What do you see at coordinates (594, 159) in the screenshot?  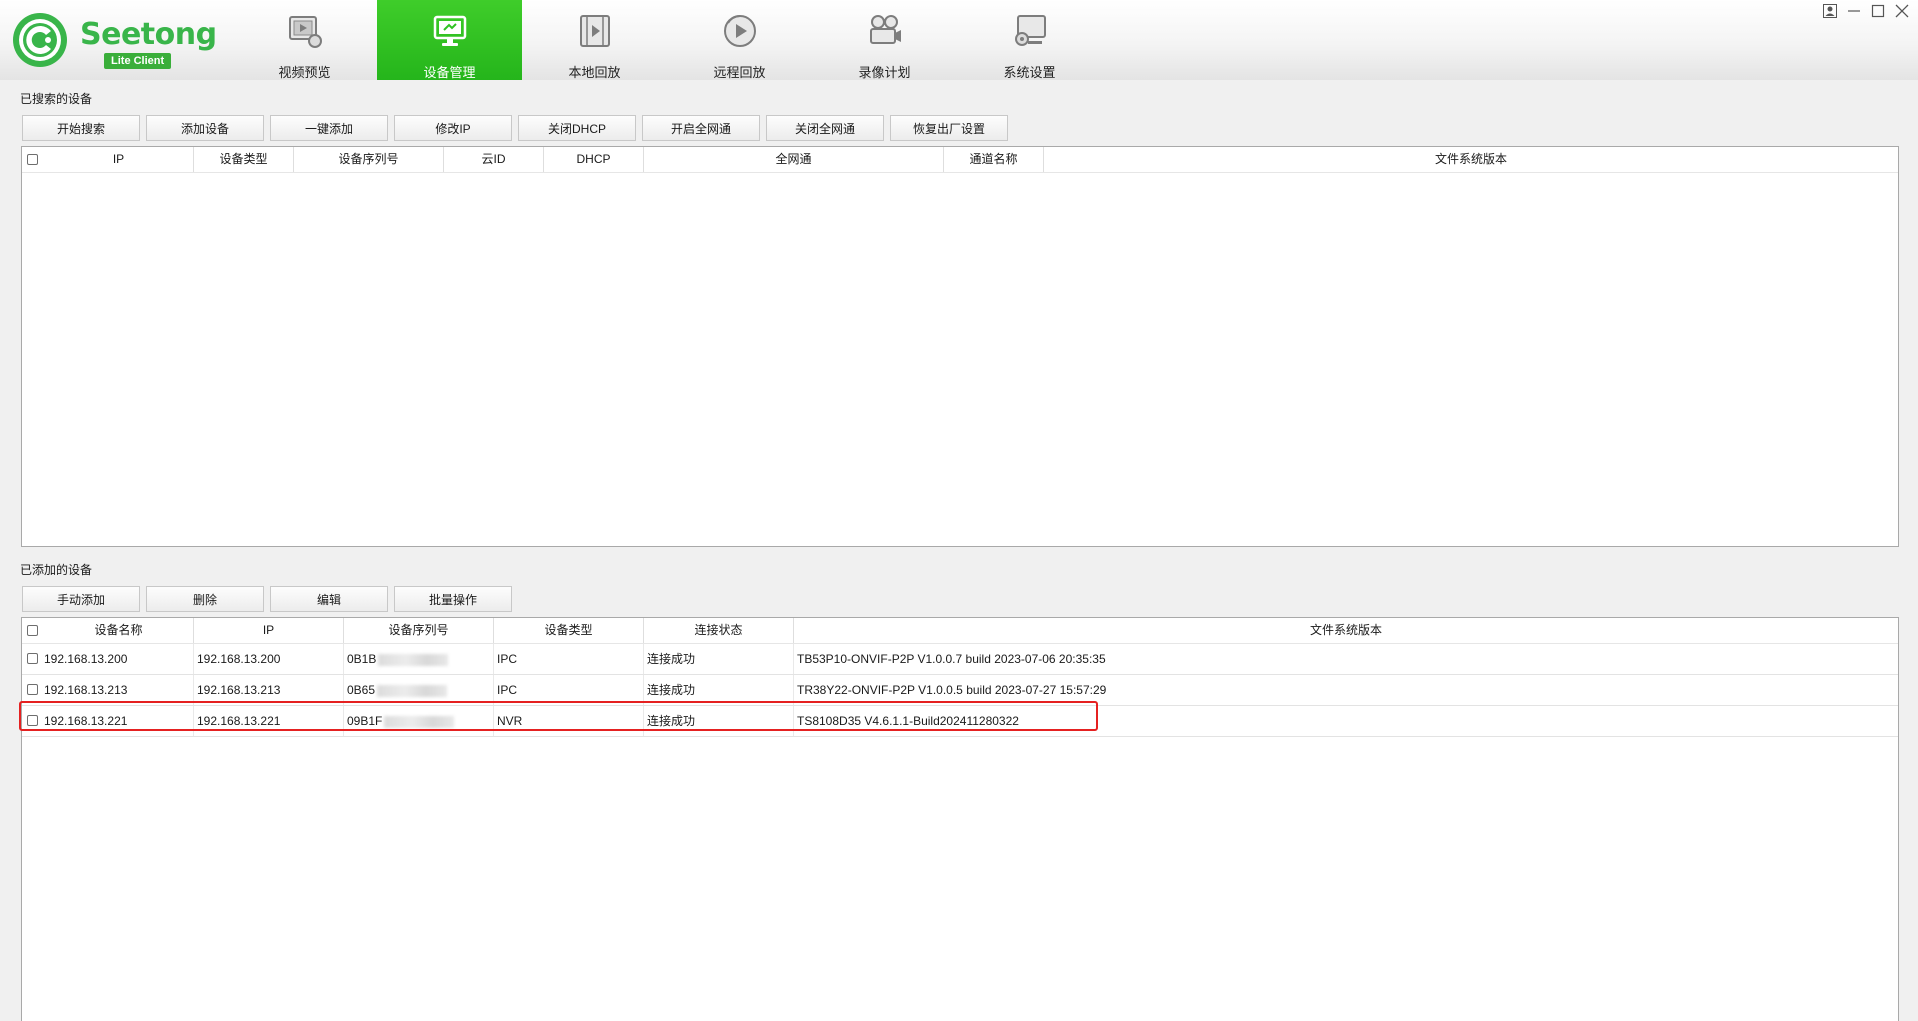 I see `column-header: DHCP` at bounding box center [594, 159].